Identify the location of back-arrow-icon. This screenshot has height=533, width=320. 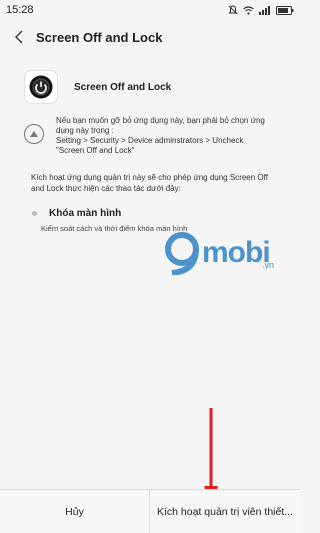
(19, 37).